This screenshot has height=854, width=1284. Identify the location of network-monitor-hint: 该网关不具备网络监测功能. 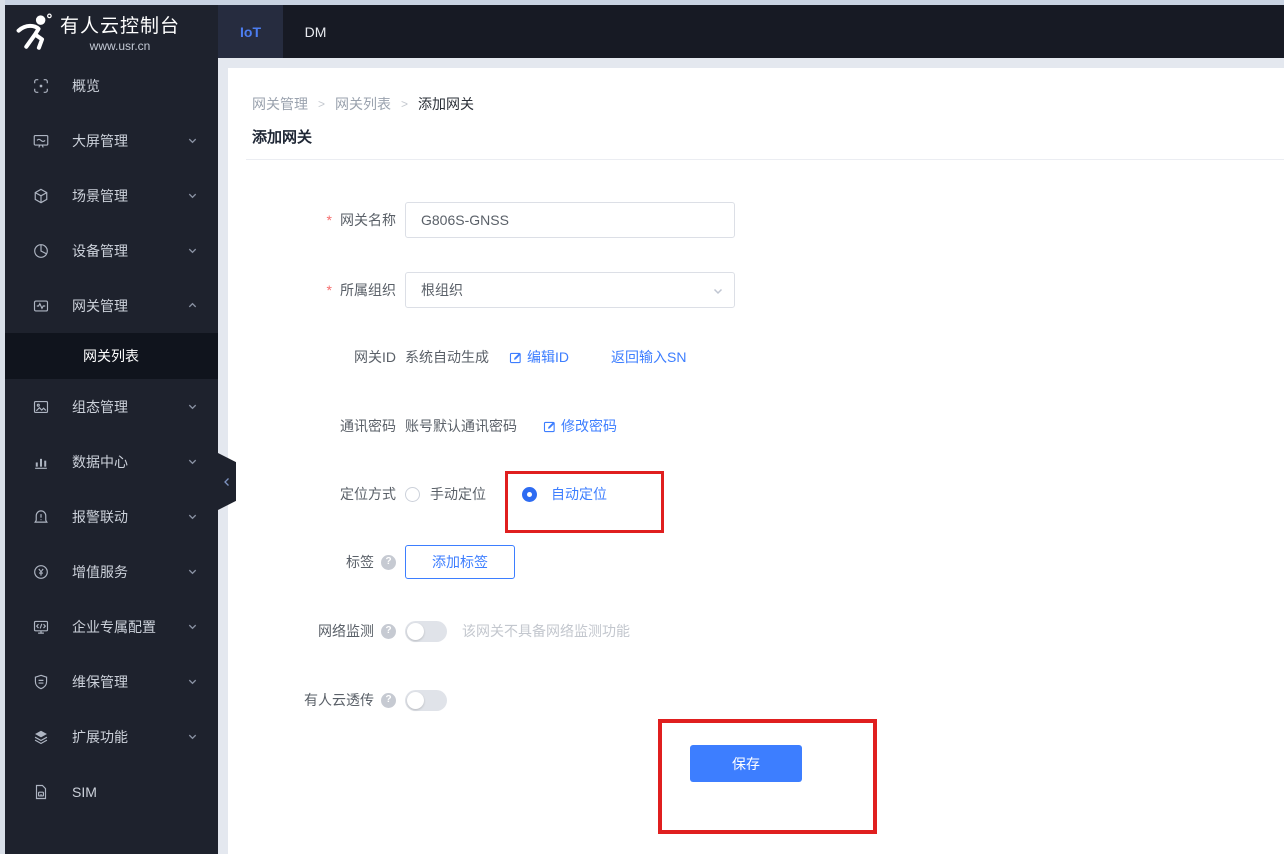
(546, 631).